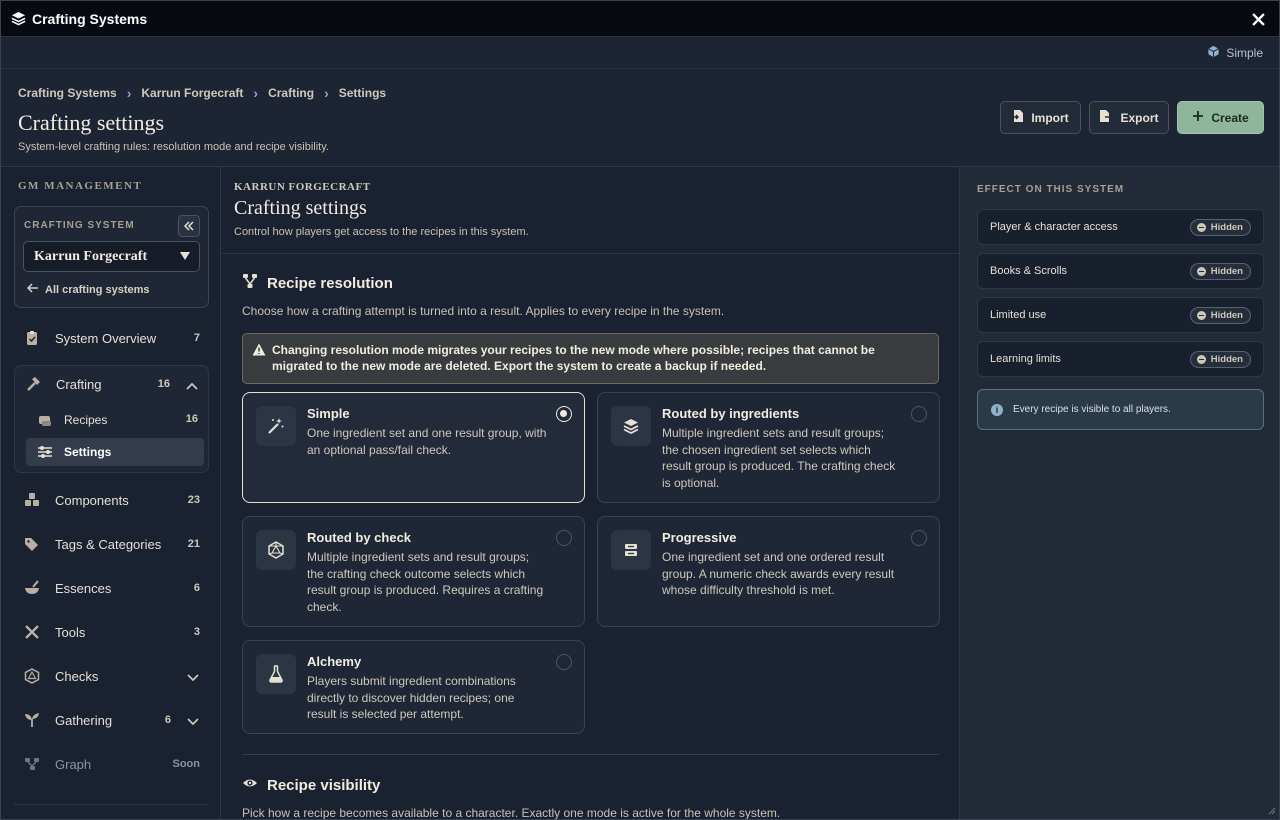 The height and width of the screenshot is (820, 1280). What do you see at coordinates (111, 676) in the screenshot?
I see `sidebar-item-checks: Checks` at bounding box center [111, 676].